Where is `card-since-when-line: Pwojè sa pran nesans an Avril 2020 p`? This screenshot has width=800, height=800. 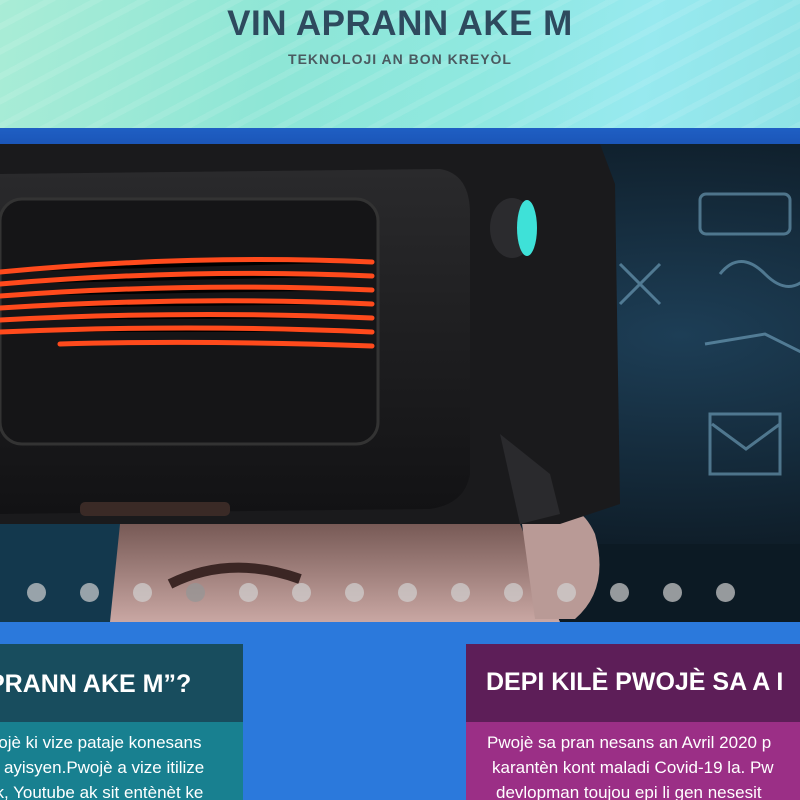 card-since-when-line: Pwojè sa pran nesans an Avril 2020 p is located at coordinates (629, 742).